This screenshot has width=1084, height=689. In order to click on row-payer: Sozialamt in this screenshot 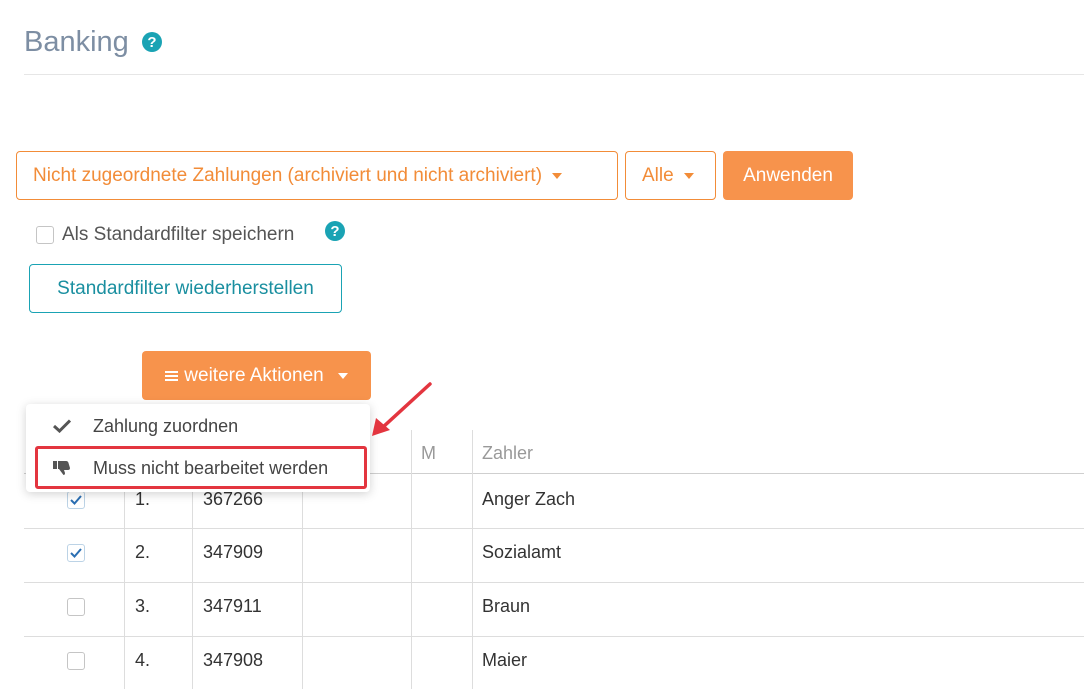, I will do `click(522, 552)`.